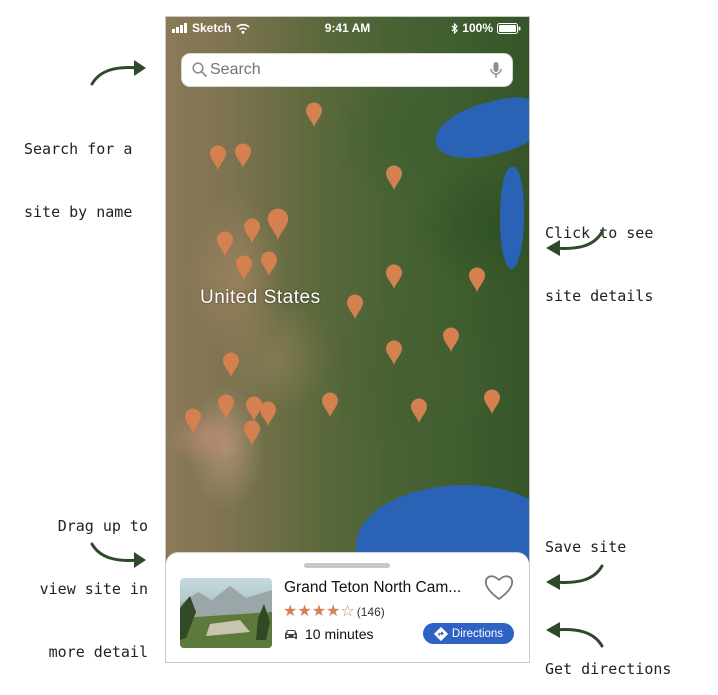  I want to click on search-annotation-line-1: Search for a, so click(78, 149).